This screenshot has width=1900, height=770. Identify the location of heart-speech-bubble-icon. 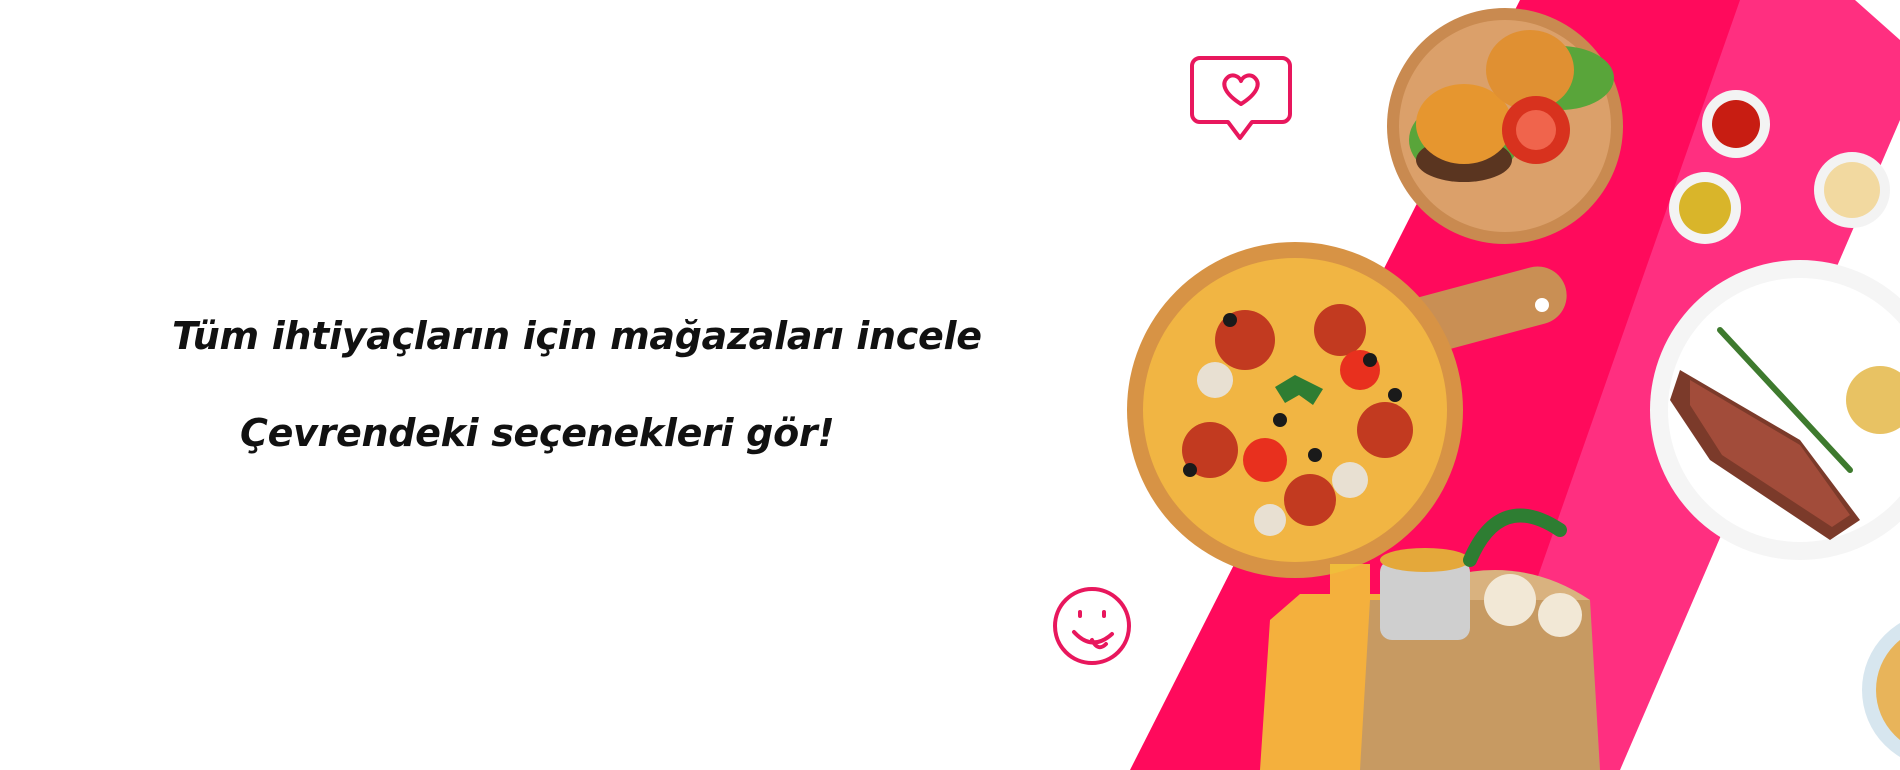
(1241, 98).